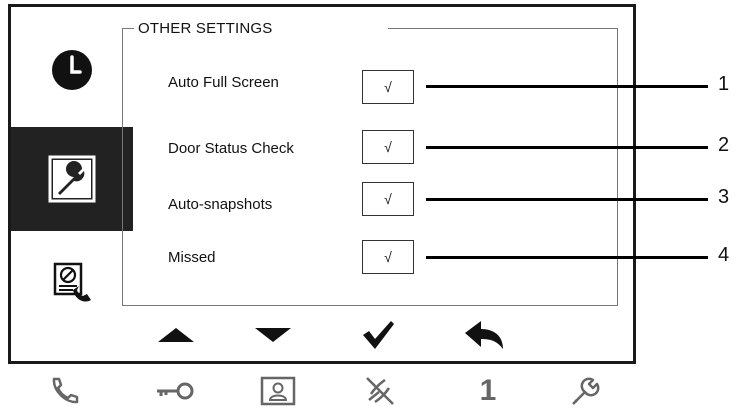 The image size is (738, 414). Describe the element at coordinates (488, 391) in the screenshot. I see `hw-number-one-button: 1` at that location.